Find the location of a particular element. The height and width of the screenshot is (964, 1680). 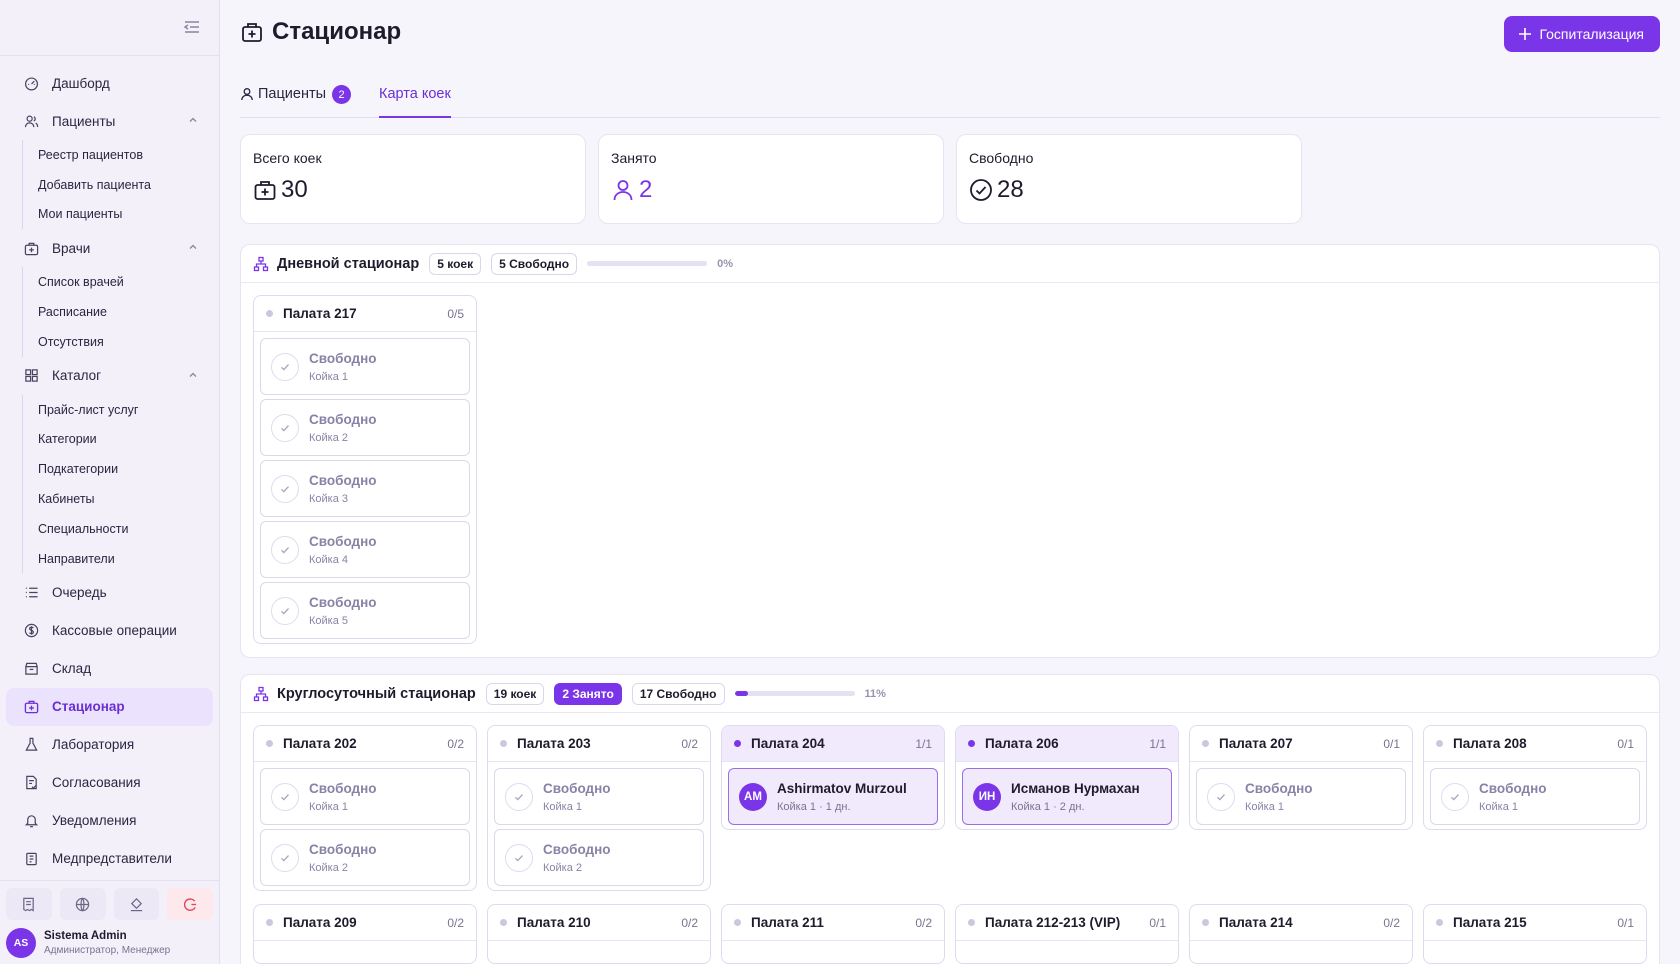

logout-icon is located at coordinates (190, 904).